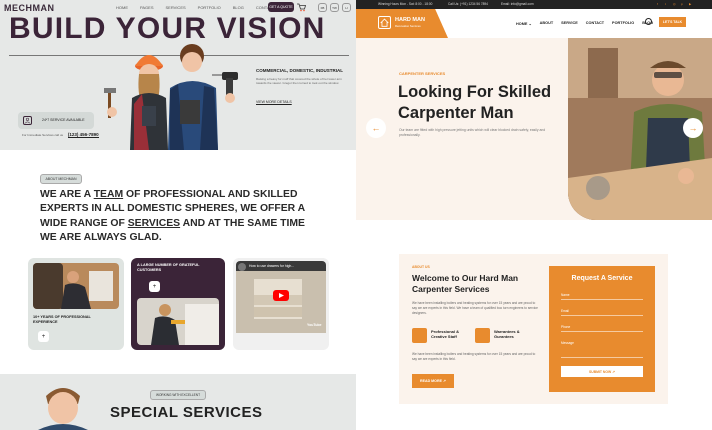  I want to click on channel-avatar, so click(242, 267).